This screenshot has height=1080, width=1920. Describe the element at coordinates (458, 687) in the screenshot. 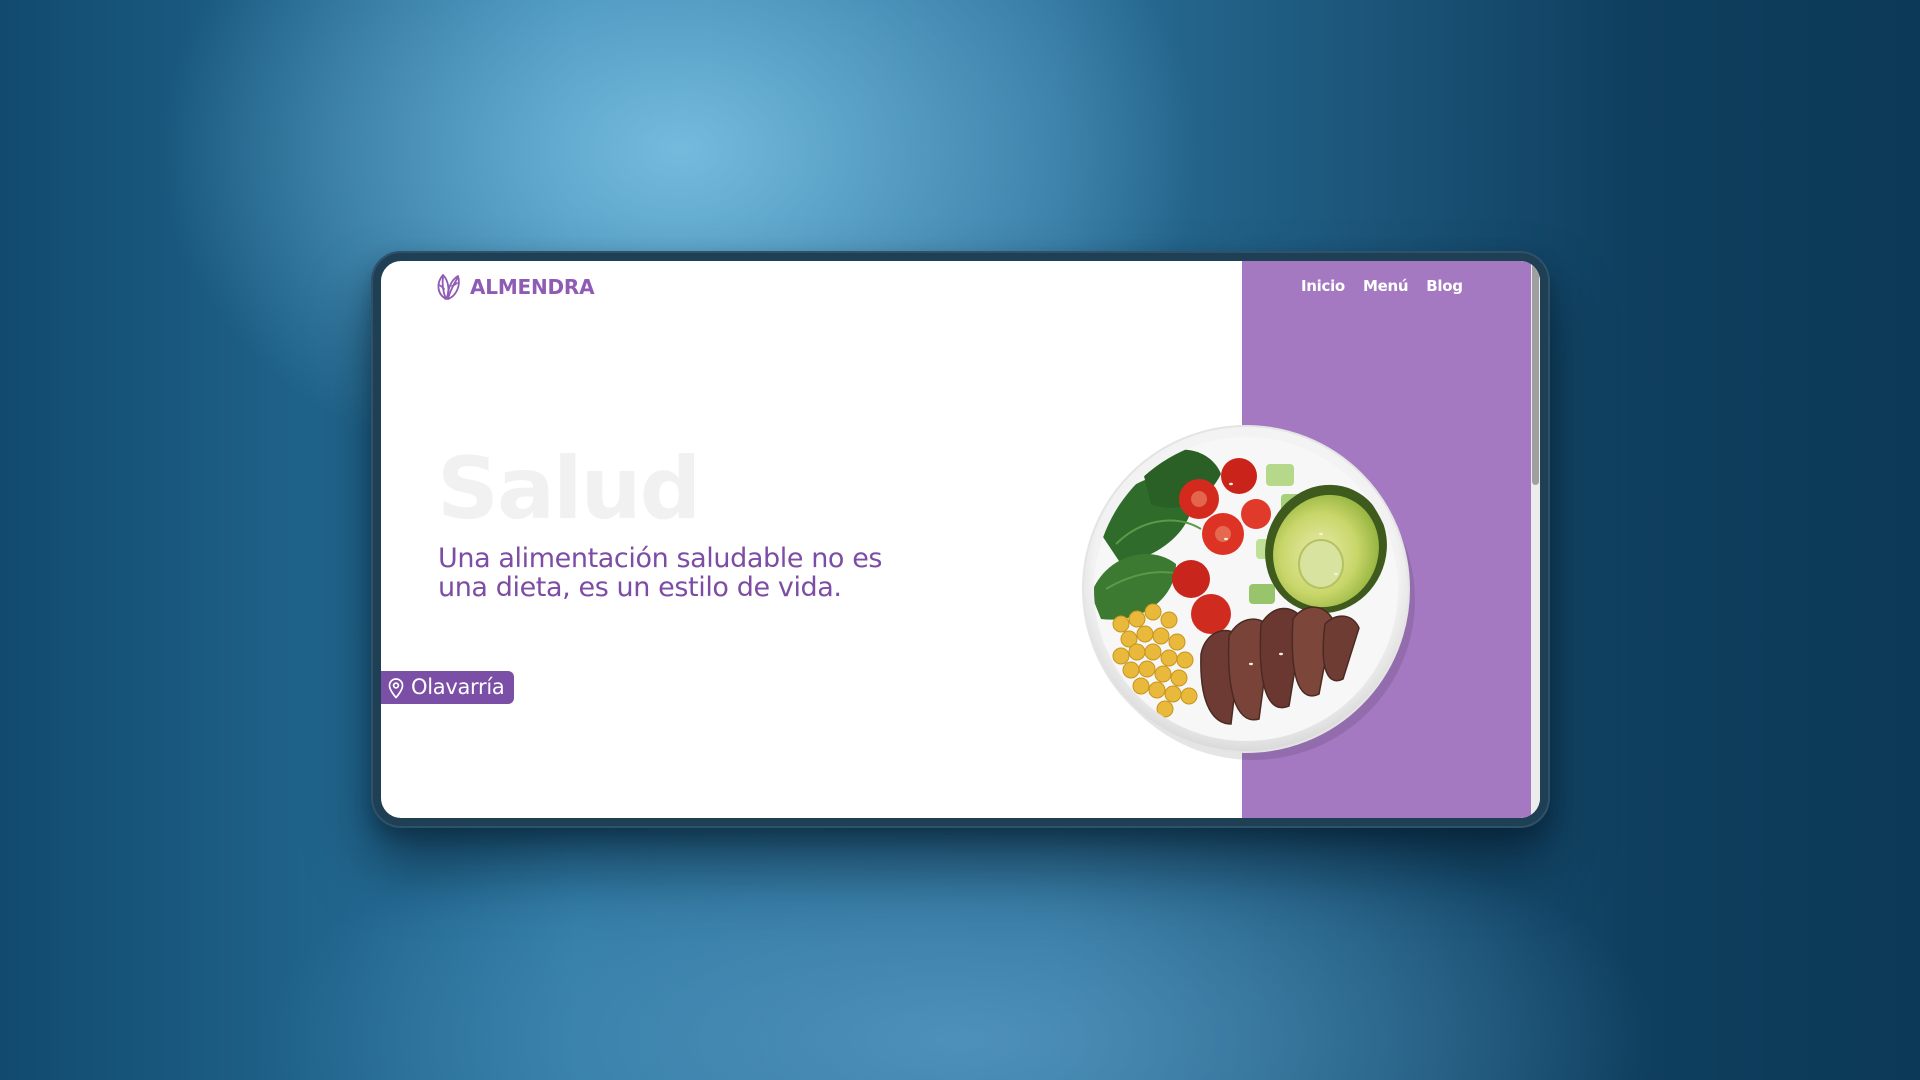

I see `location-text: Olavarría` at that location.